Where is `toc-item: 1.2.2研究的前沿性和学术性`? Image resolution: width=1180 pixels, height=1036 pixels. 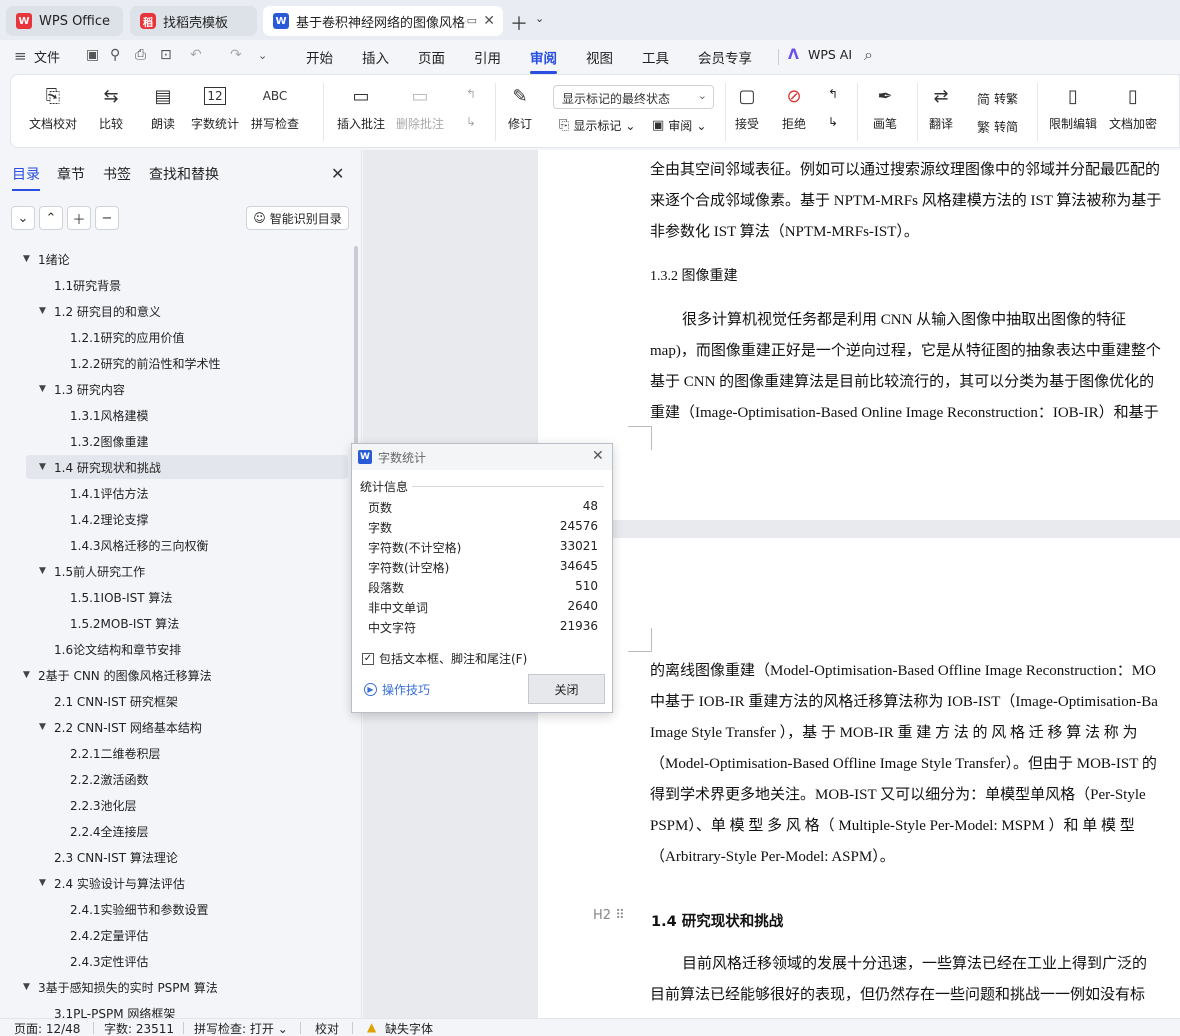
toc-item: 1.2.2研究的前沿性和学术性 is located at coordinates (187, 363).